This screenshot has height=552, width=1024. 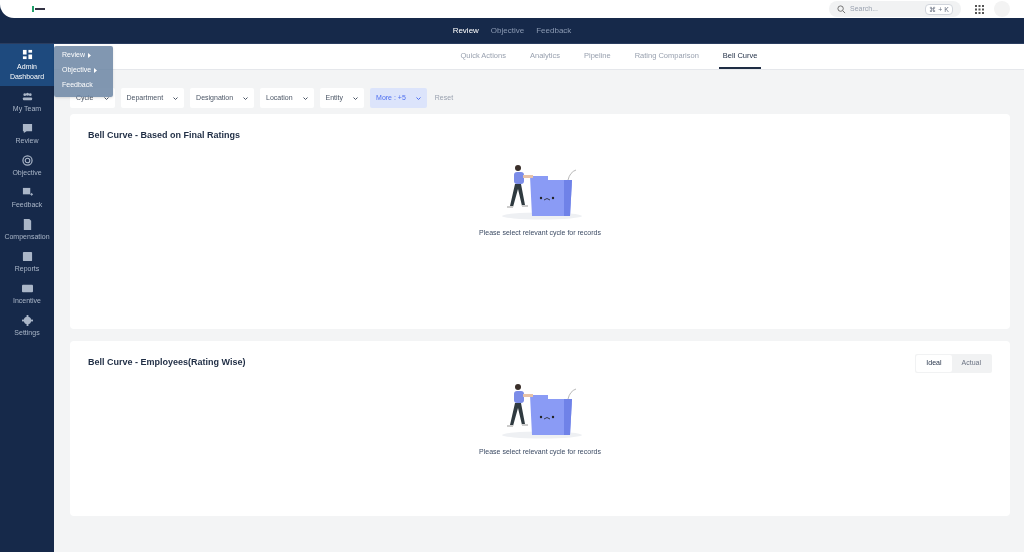 What do you see at coordinates (27, 224) in the screenshot?
I see `document-icon` at bounding box center [27, 224].